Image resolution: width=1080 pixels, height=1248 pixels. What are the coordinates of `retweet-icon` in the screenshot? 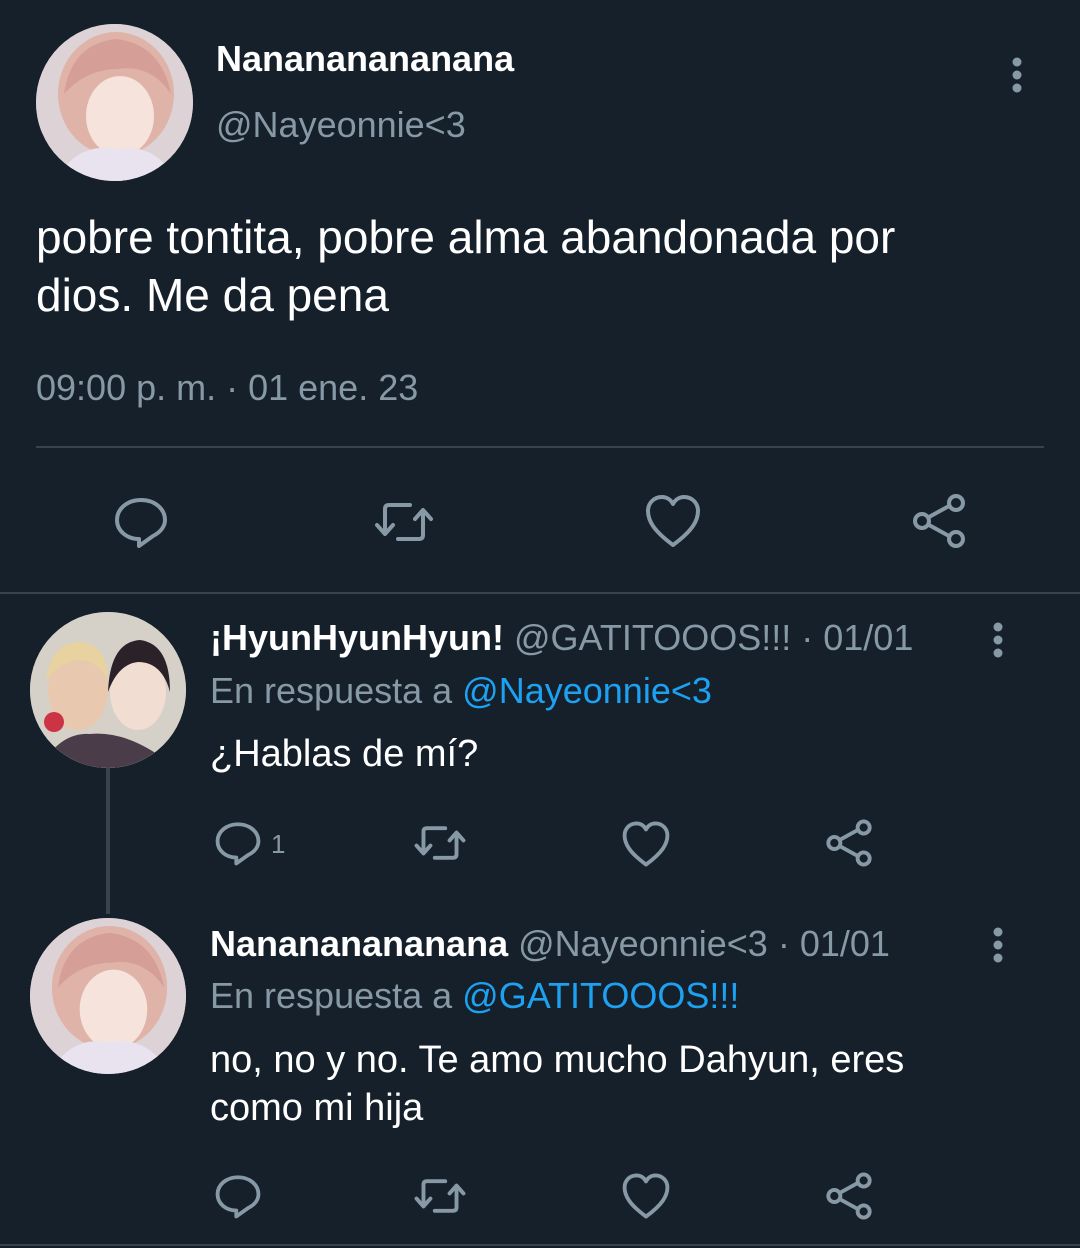 It's located at (404, 522).